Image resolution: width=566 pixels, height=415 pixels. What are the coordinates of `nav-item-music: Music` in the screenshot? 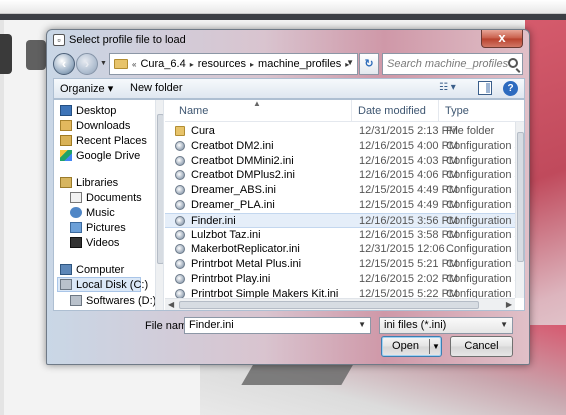 It's located at (92, 212).